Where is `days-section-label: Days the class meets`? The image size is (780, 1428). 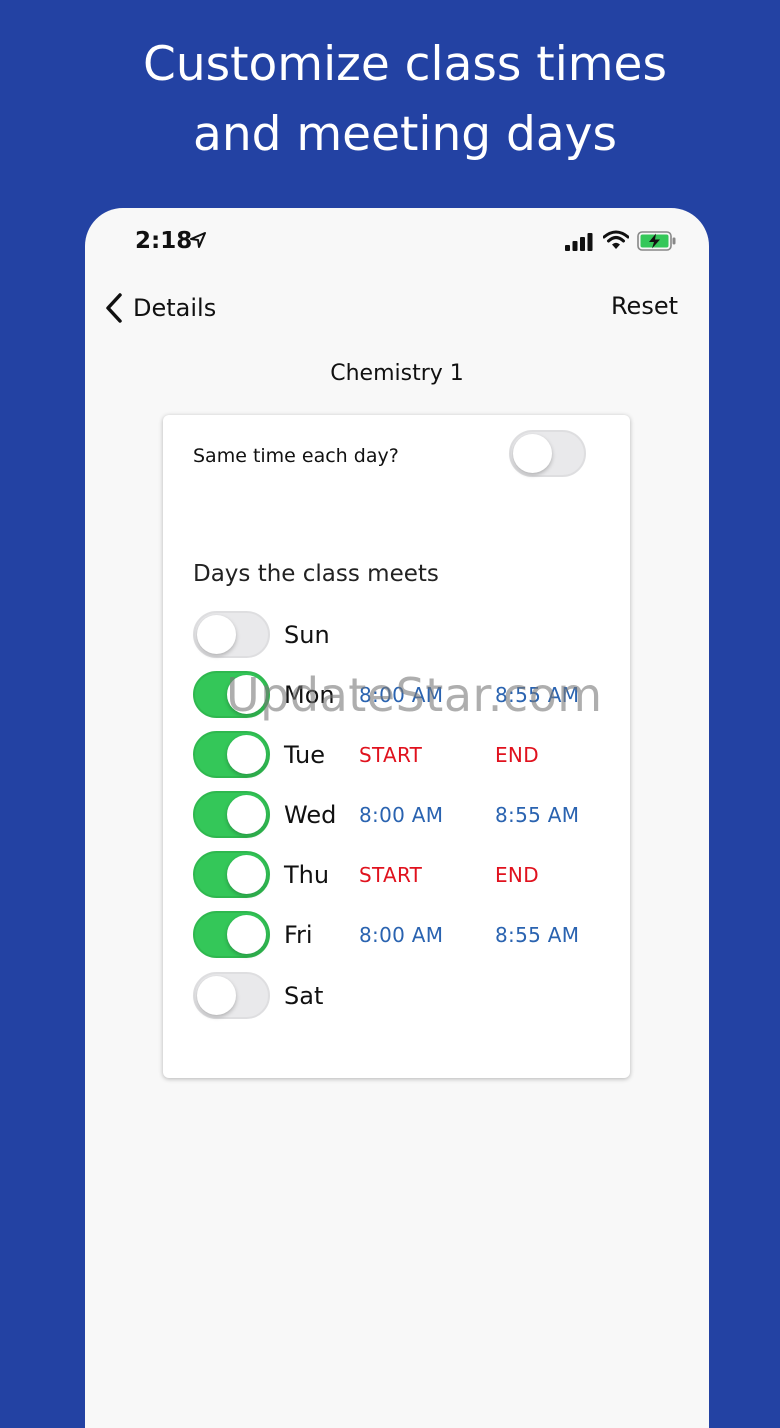 days-section-label: Days the class meets is located at coordinates (316, 574).